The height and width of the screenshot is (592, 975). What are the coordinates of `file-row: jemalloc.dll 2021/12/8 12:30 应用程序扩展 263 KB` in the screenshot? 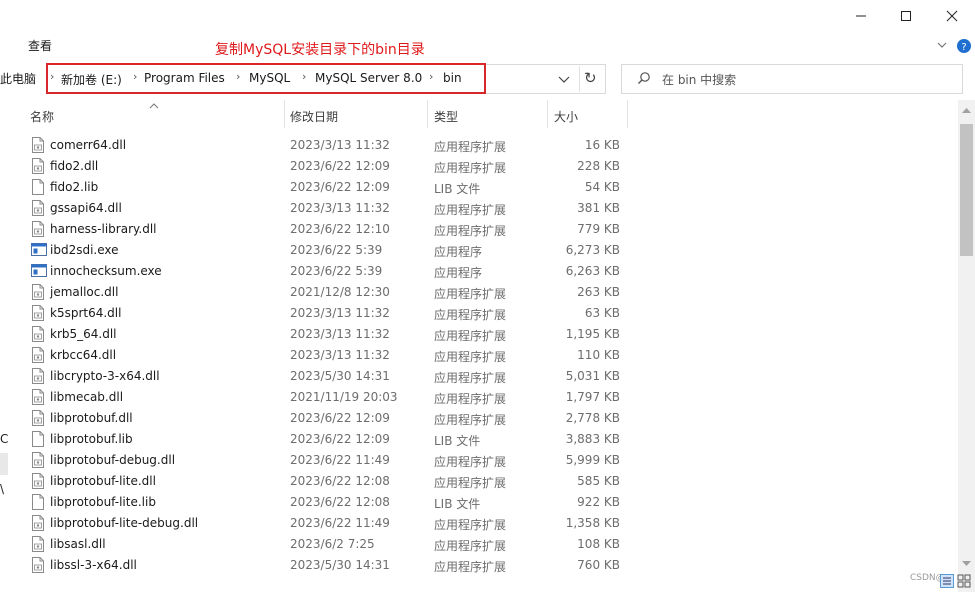 It's located at (480, 292).